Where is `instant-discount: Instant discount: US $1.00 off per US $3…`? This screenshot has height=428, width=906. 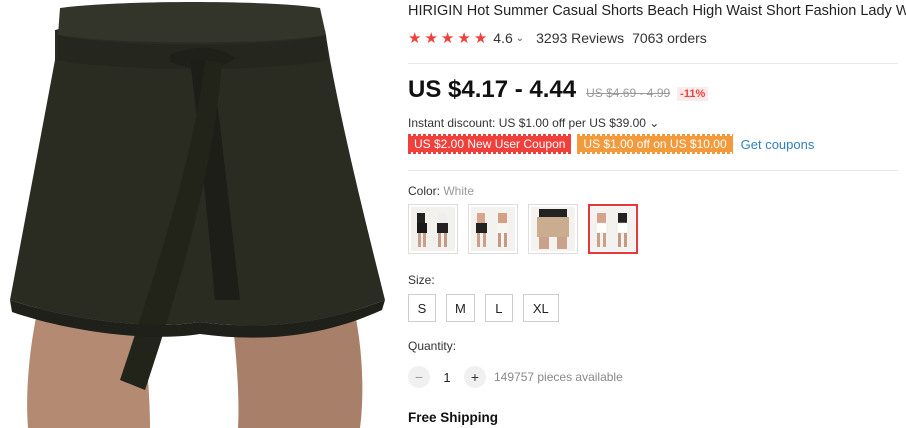 instant-discount: Instant discount: US $1.00 off per US $3… is located at coordinates (533, 123).